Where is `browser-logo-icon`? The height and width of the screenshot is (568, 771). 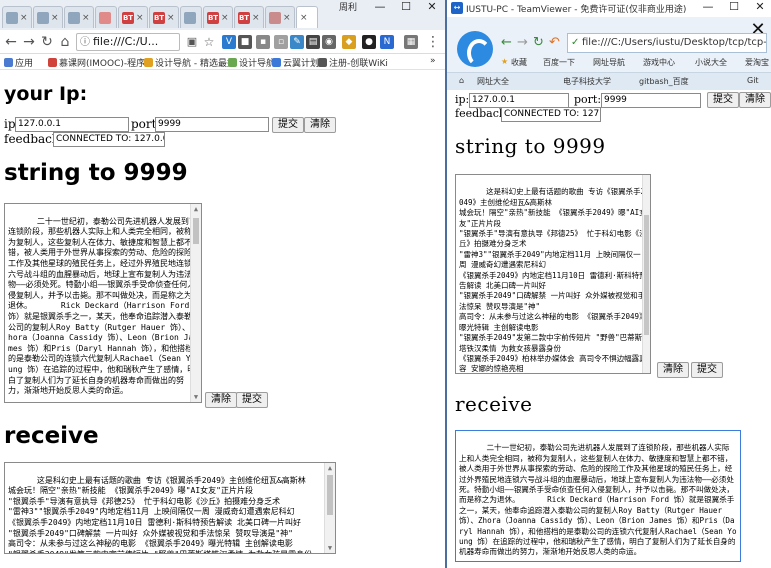
browser-logo-icon is located at coordinates (475, 49).